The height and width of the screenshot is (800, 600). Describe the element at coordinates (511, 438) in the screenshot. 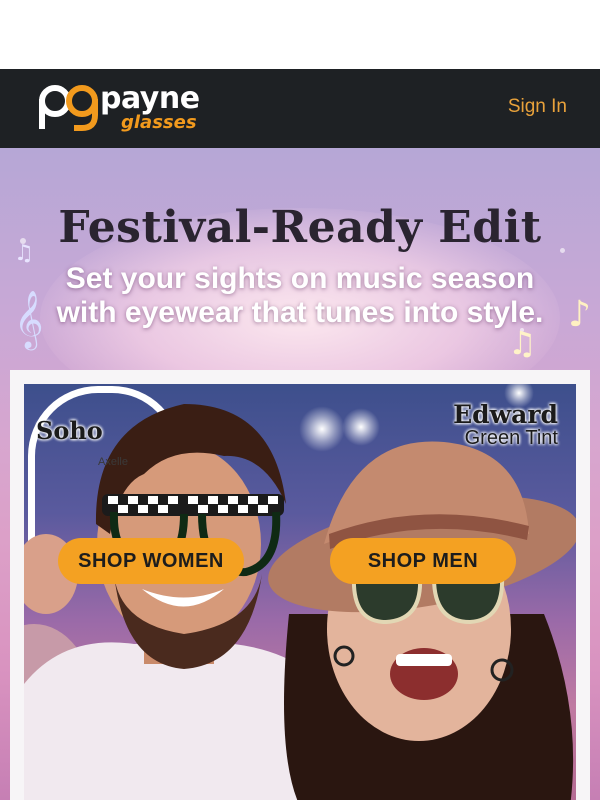

I see `edward-tint: Green Tint` at that location.